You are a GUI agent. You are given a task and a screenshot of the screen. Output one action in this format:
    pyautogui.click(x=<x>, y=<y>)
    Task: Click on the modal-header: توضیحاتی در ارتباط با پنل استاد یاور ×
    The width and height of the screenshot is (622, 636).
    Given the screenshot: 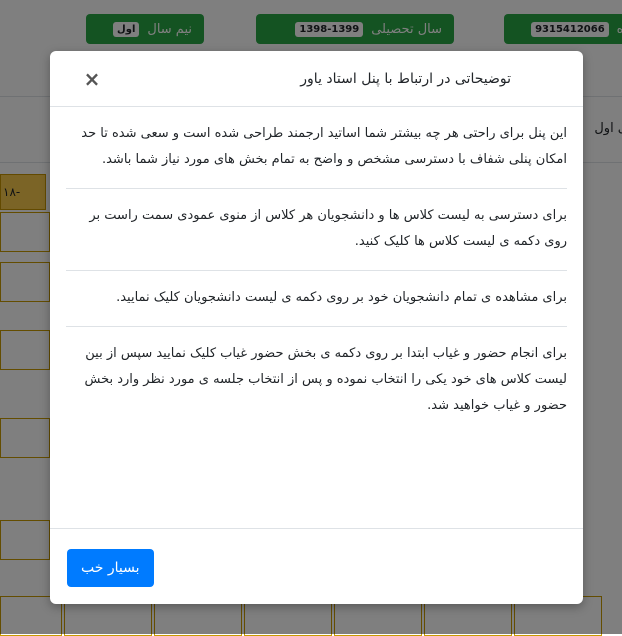 What is the action you would take?
    pyautogui.click(x=316, y=79)
    